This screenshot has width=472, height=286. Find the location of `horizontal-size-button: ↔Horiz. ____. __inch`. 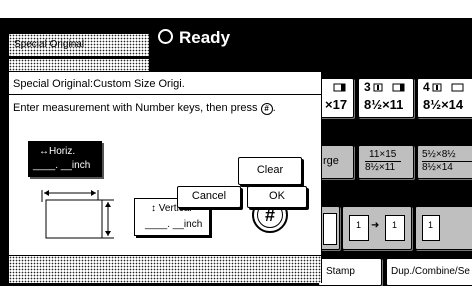

horizontal-size-button: ↔Horiz. ____. __inch is located at coordinates (65, 159).